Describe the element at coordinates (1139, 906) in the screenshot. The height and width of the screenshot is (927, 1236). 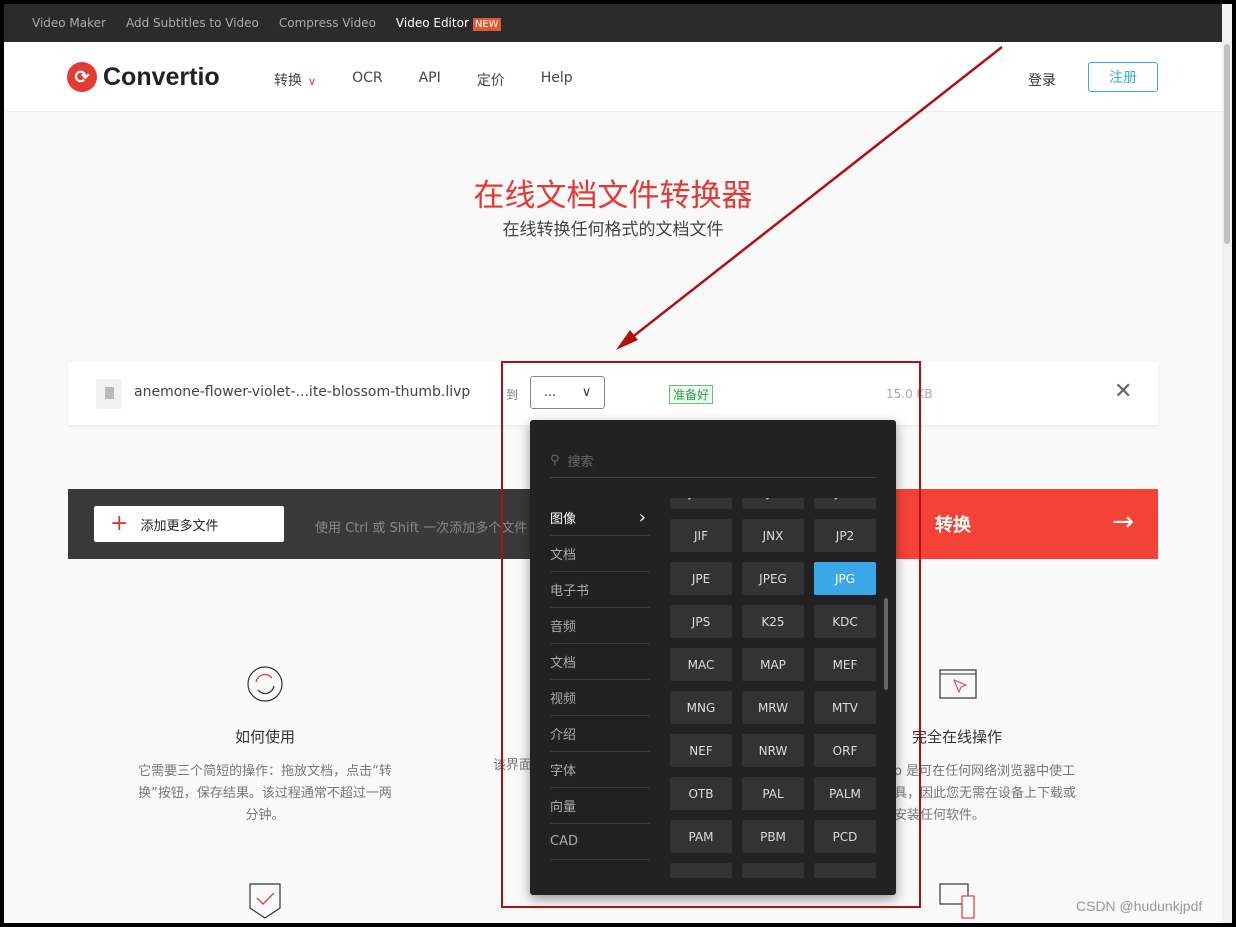
I see `watermark: CSDN @hudunkjpdf` at that location.